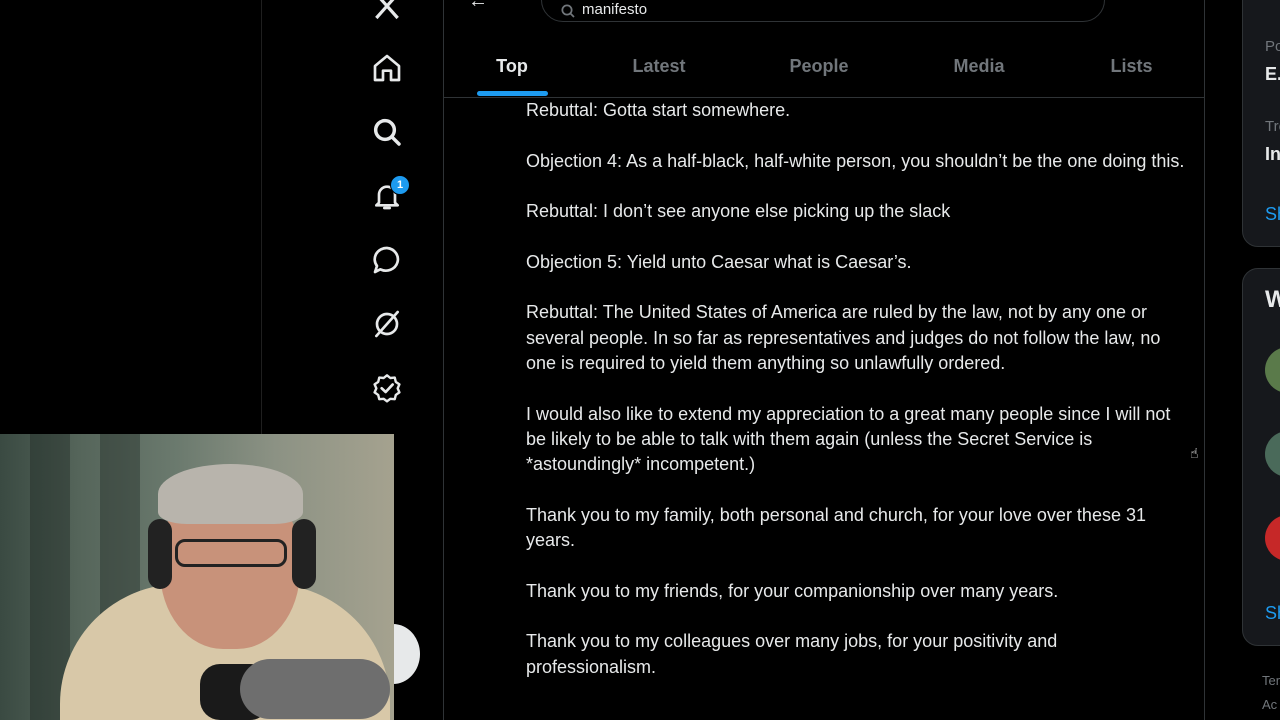 This screenshot has height=720, width=1280. I want to click on active-tab-indicator, so click(512, 93).